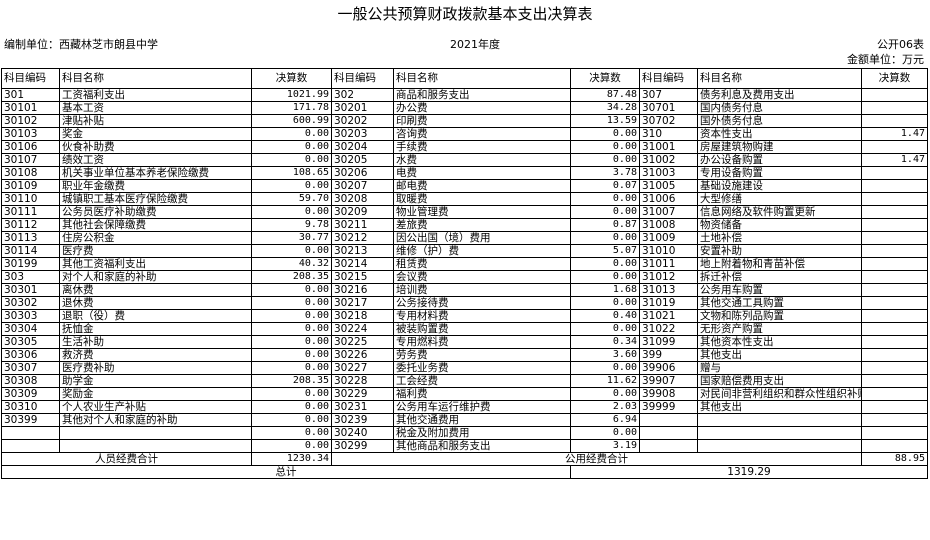 This screenshot has height=540, width=930. I want to click on amount-cell: 1021.99, so click(291, 95).